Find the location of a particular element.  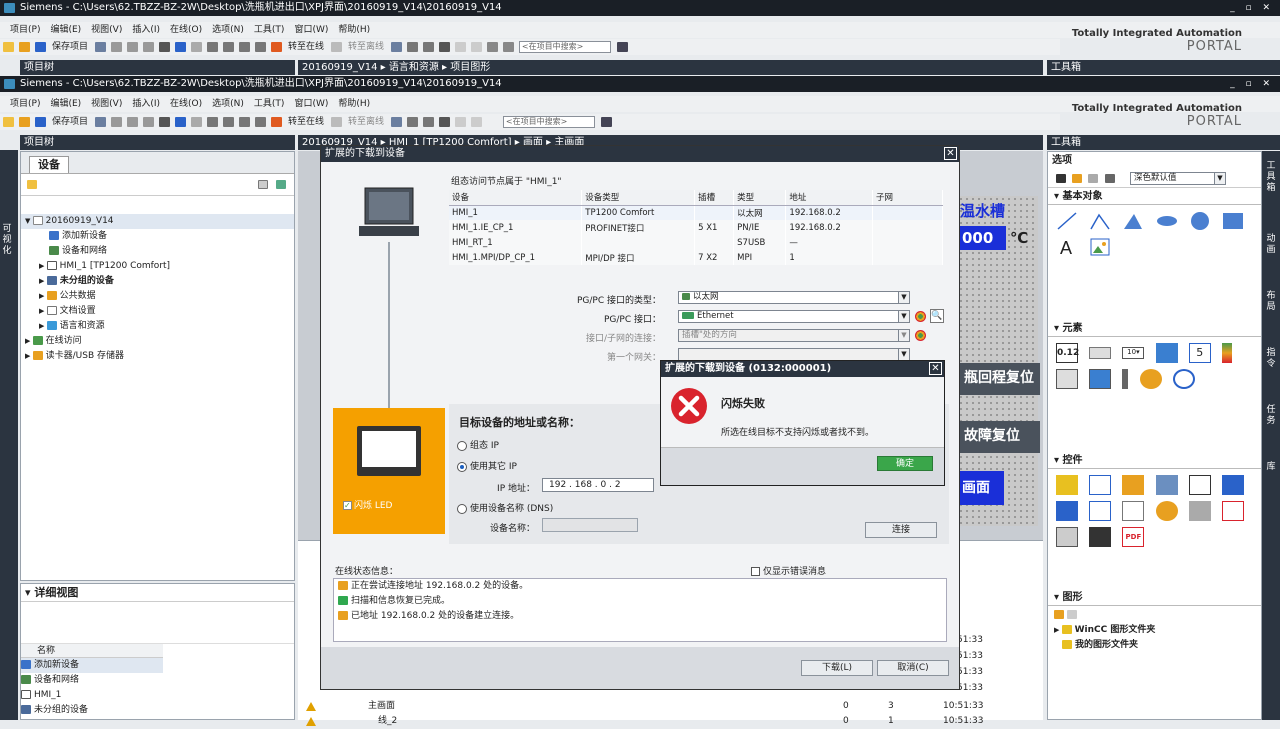

col-address: 地址 is located at coordinates (829, 198).